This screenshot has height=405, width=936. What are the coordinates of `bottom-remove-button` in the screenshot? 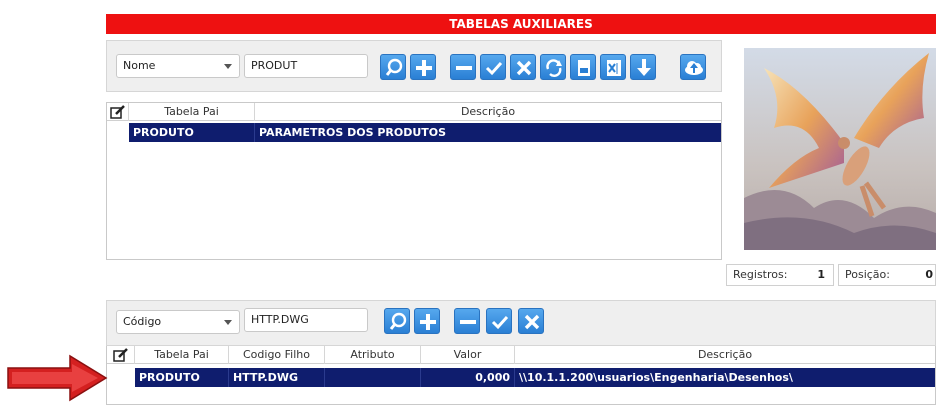 It's located at (467, 321).